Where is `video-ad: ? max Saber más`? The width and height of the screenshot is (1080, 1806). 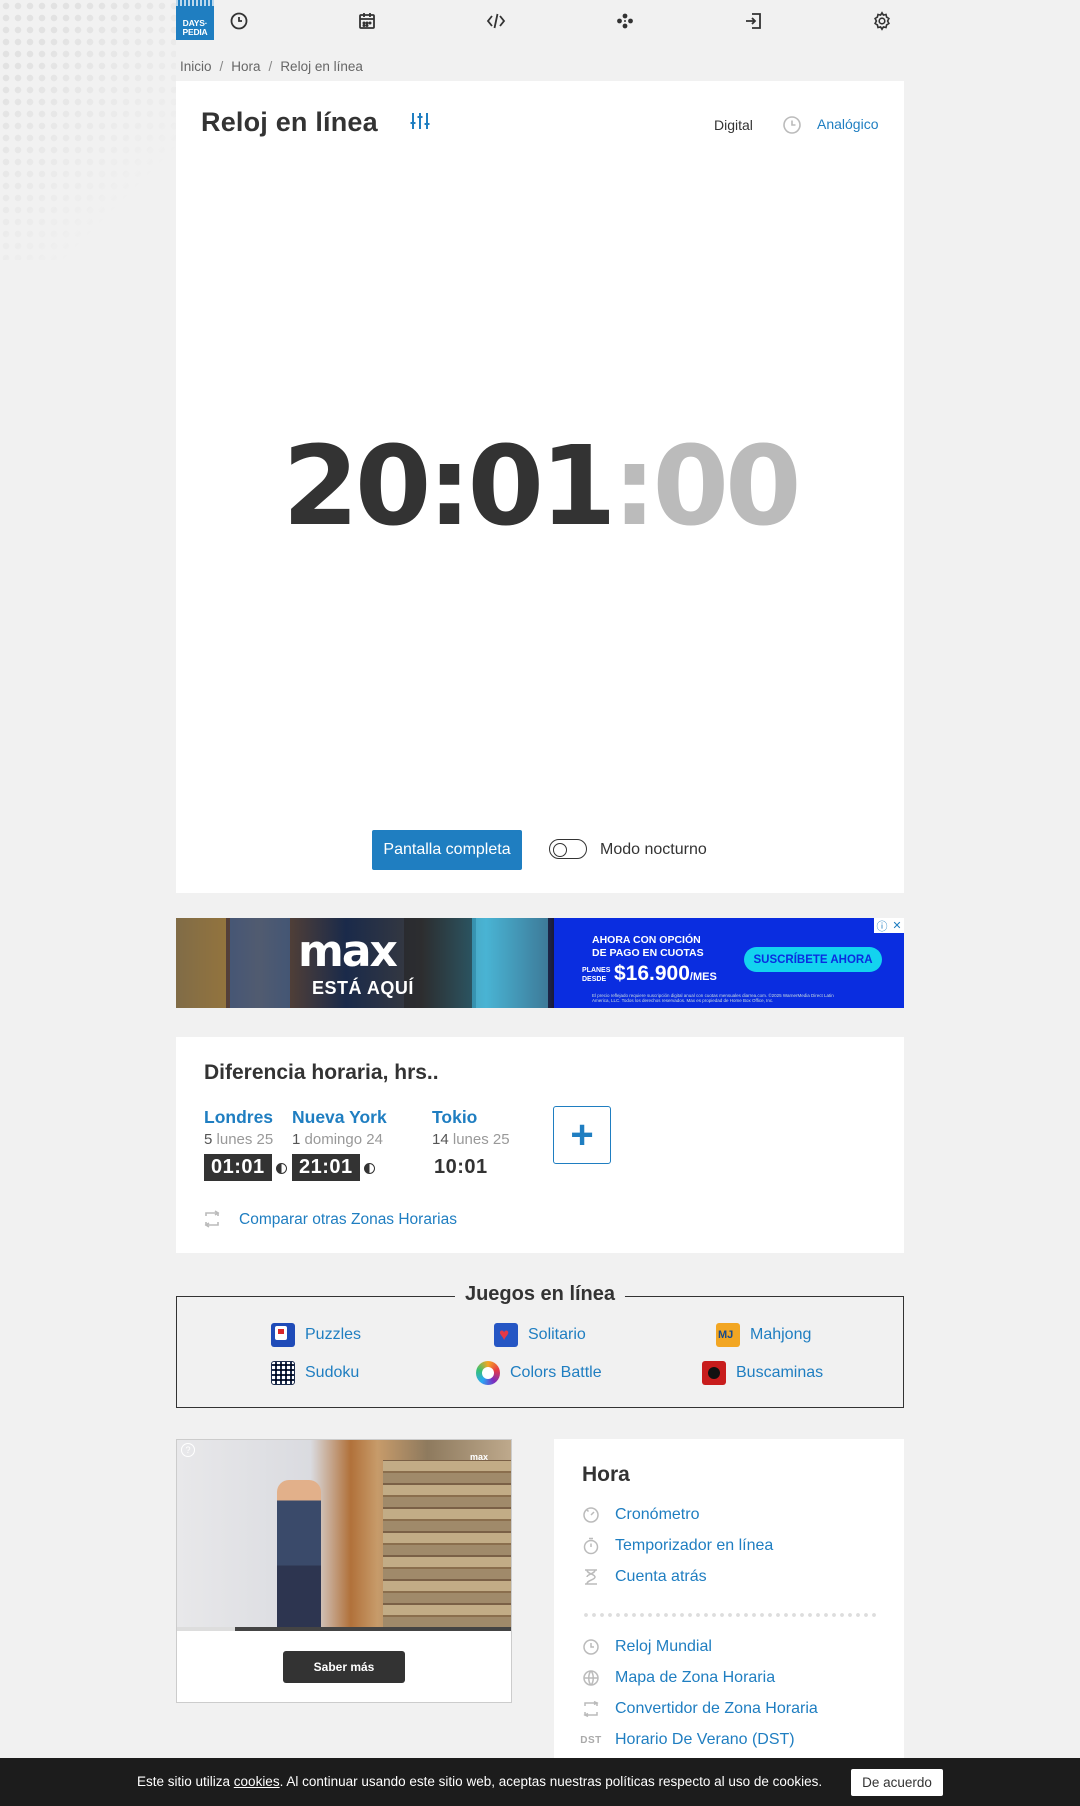 video-ad: ? max Saber más is located at coordinates (344, 1571).